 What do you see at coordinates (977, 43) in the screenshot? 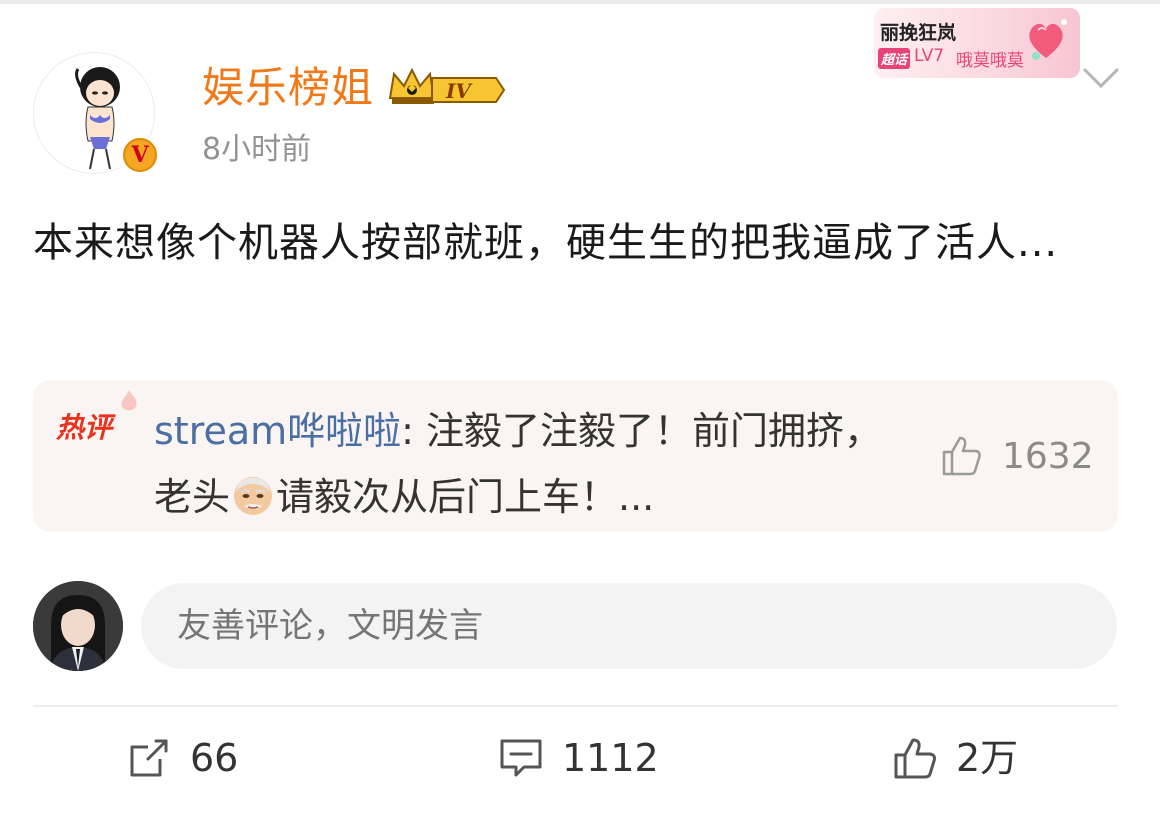
I see `super-topic-fan-card: 丽挽狂岚 超话 LV7 哦莫哦莫` at bounding box center [977, 43].